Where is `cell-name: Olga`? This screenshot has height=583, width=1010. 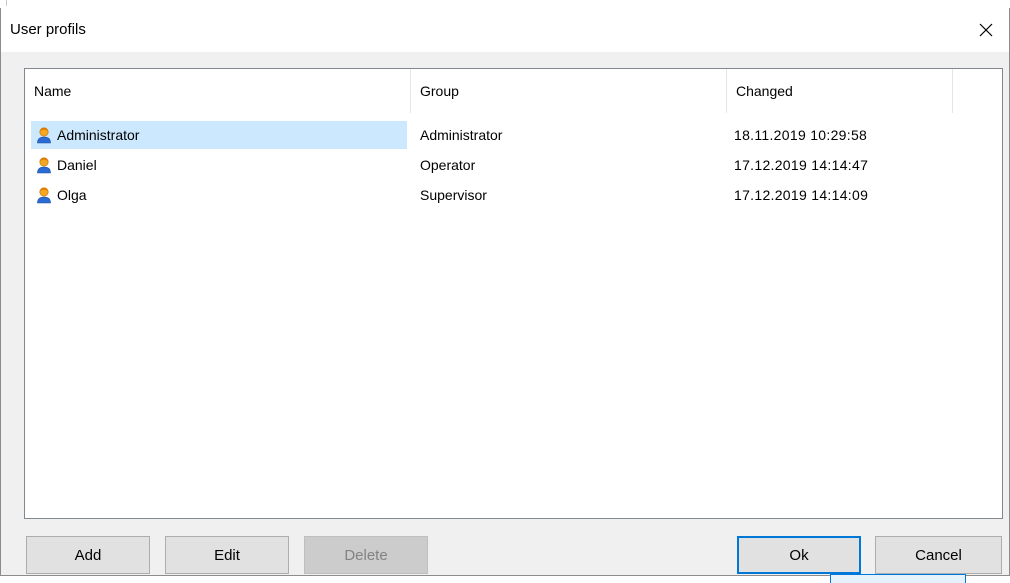
cell-name: Olga is located at coordinates (219, 195).